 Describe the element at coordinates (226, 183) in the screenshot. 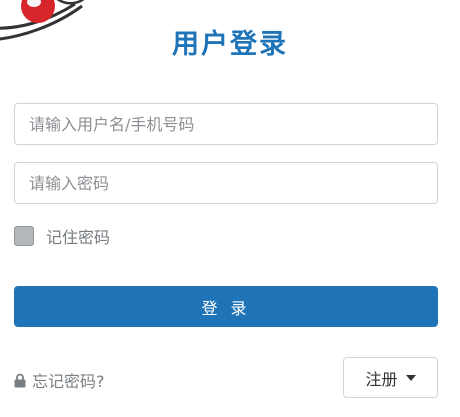

I see `password-input` at that location.